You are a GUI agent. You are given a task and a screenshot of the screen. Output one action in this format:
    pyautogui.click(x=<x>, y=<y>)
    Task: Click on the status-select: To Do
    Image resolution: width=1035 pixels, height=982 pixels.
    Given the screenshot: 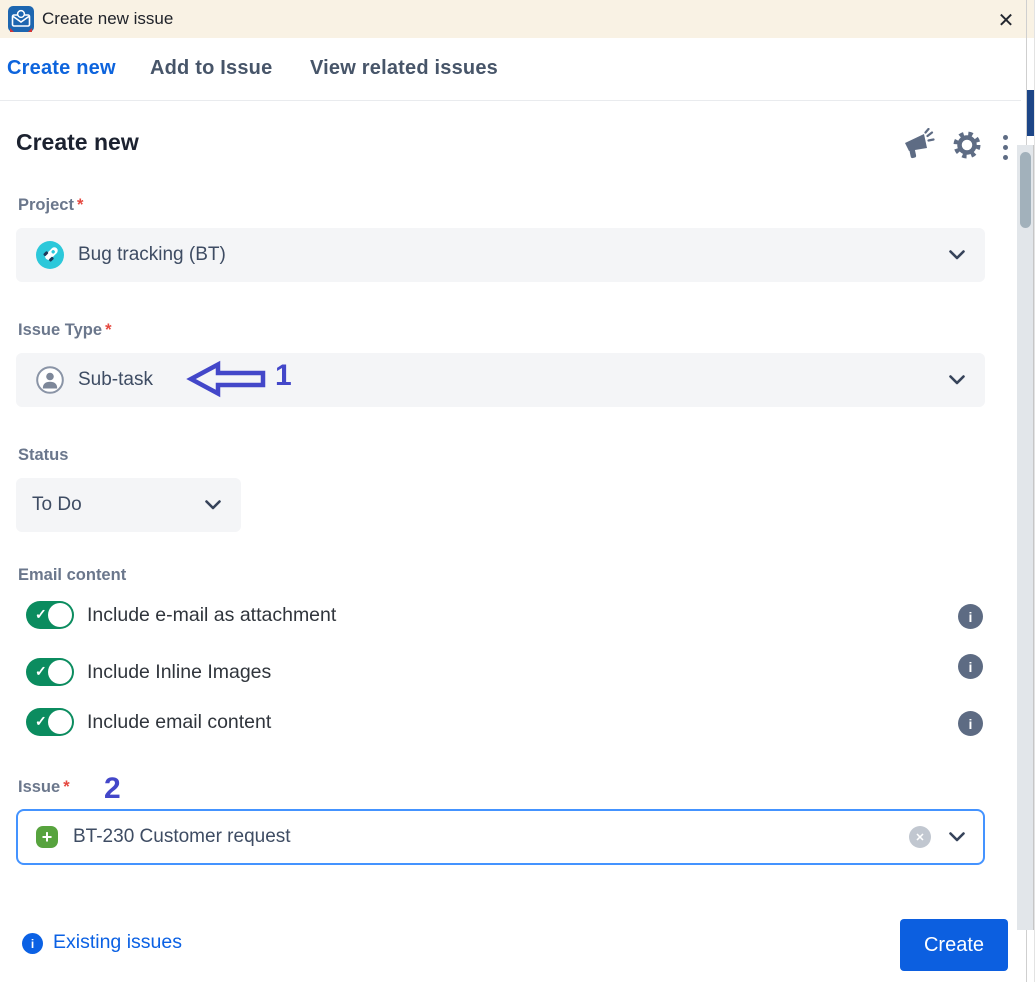 What is the action you would take?
    pyautogui.click(x=128, y=505)
    